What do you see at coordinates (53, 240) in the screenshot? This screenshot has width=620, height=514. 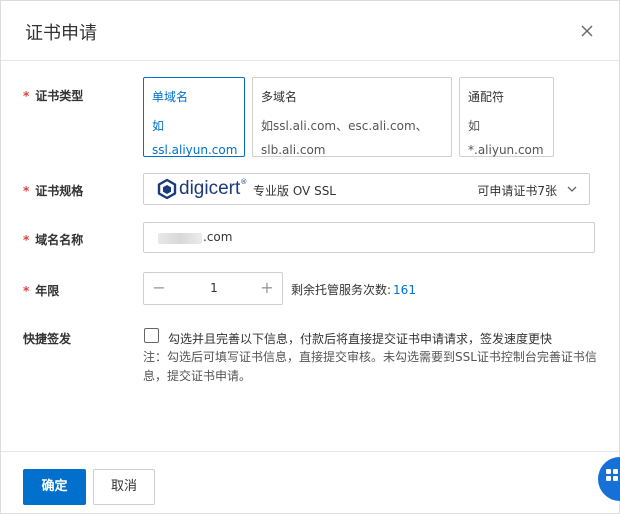 I see `domain-label: * 域名名称` at bounding box center [53, 240].